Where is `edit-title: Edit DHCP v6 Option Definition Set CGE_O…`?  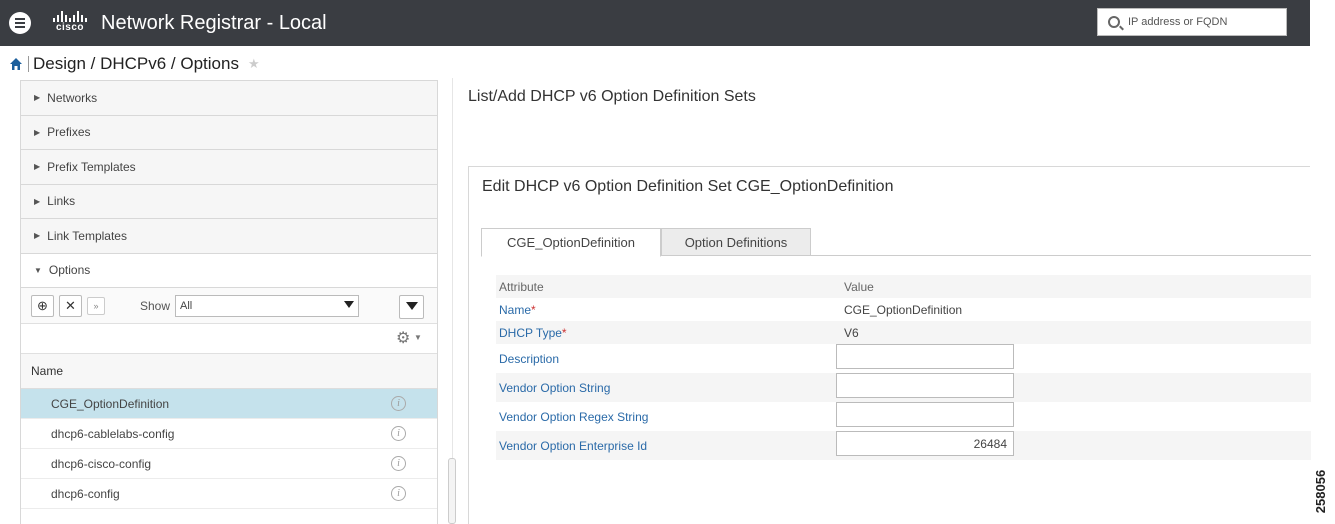
edit-title: Edit DHCP v6 Option Definition Set CGE_O… is located at coordinates (688, 186).